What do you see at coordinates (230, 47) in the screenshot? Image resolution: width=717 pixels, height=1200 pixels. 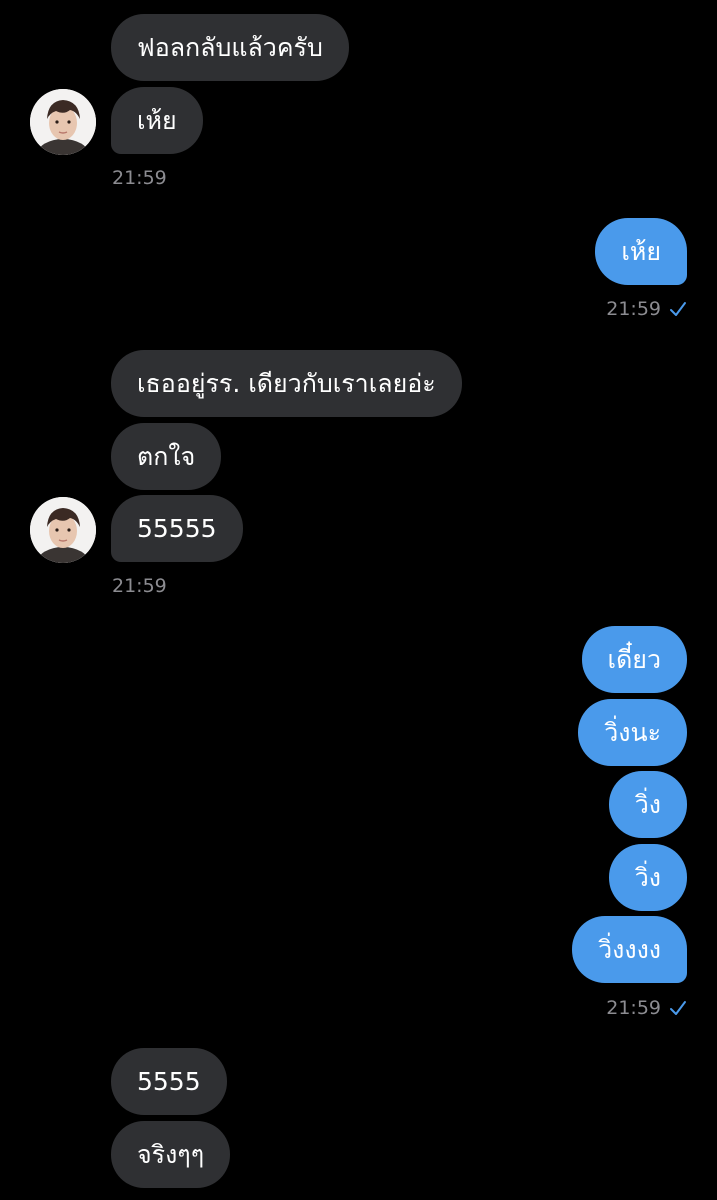 I see `incoming-message-bubble: ฟอลกลับแล้วครับ` at bounding box center [230, 47].